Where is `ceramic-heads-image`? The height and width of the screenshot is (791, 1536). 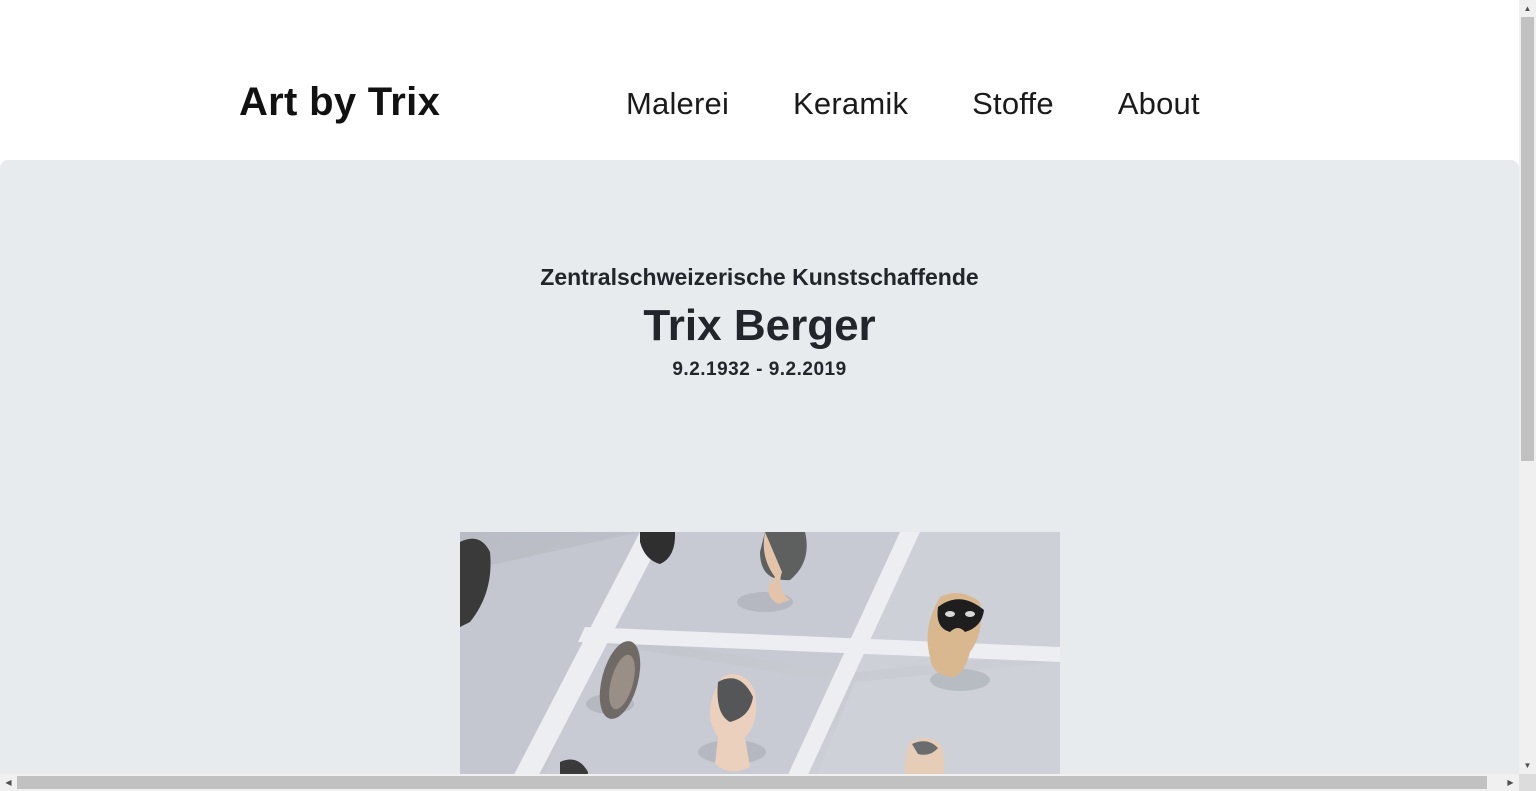 ceramic-heads-image is located at coordinates (760, 653).